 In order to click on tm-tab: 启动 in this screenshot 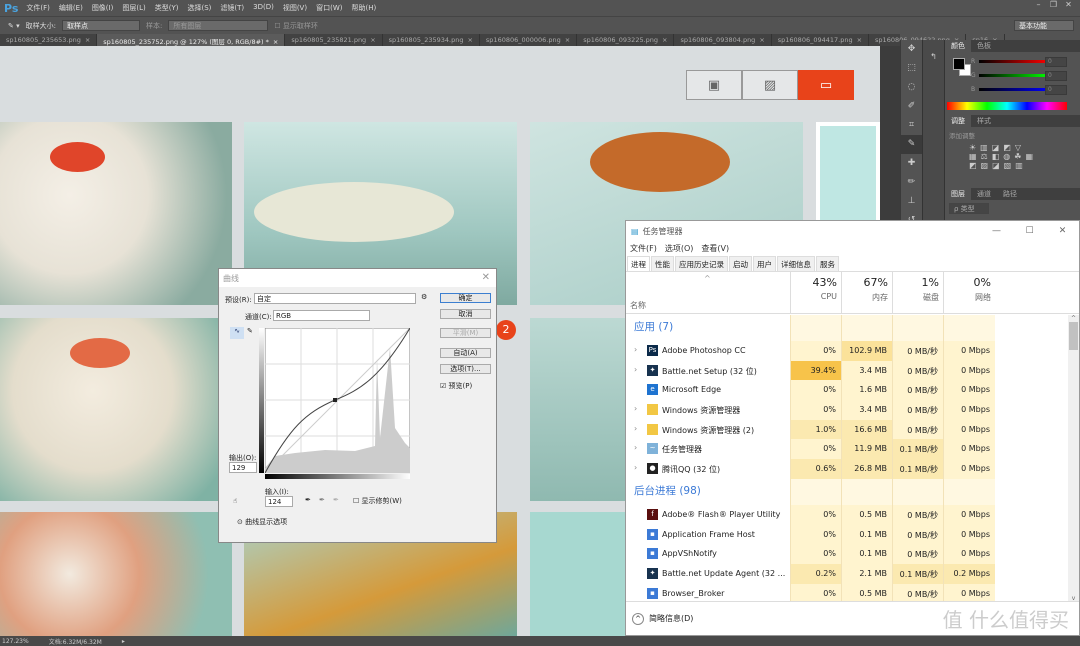, I will do `click(740, 263)`.